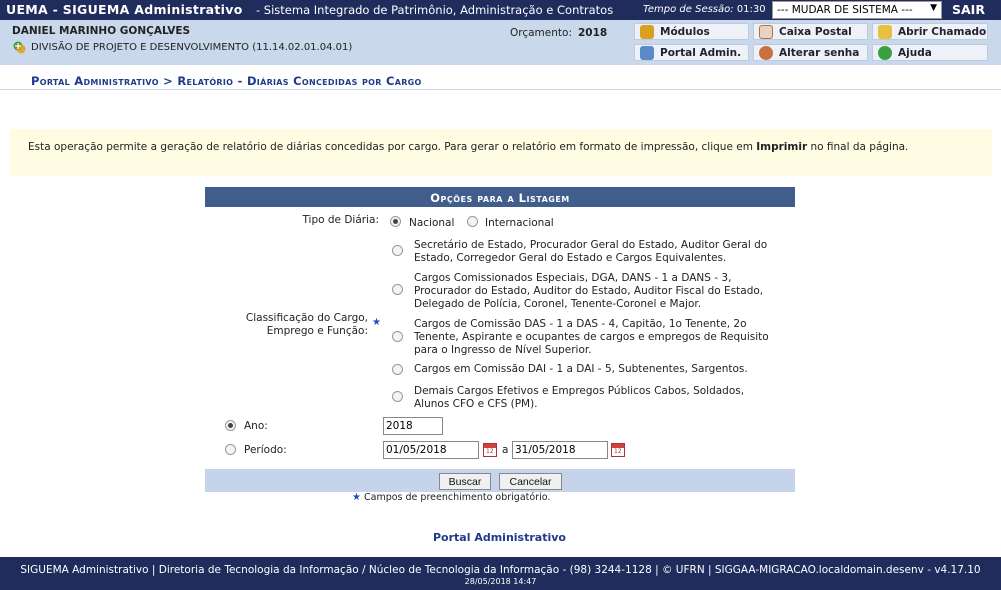 The width and height of the screenshot is (1001, 590). I want to click on logout-link: SAIR, so click(968, 9).